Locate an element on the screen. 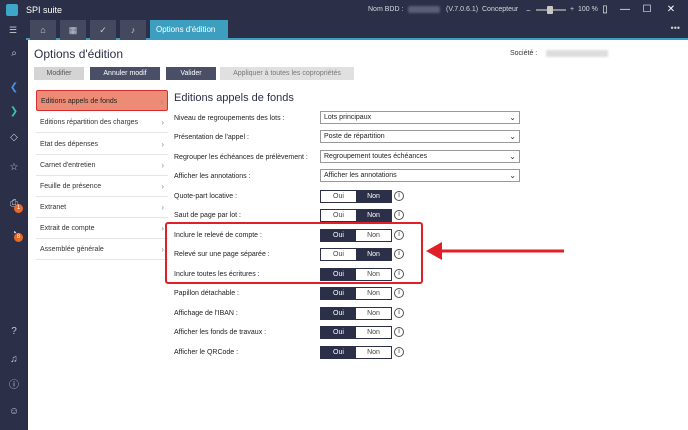 This screenshot has height=430, width=688. hamburger-menu-icon: ☰ is located at coordinates (13, 30).